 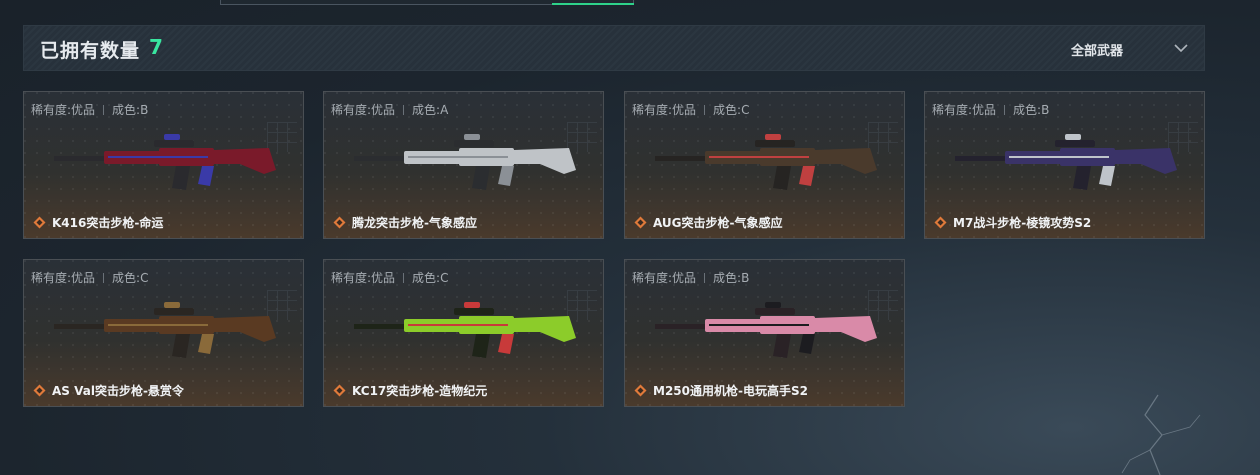 What do you see at coordinates (630, 6) in the screenshot?
I see `top-bar` at bounding box center [630, 6].